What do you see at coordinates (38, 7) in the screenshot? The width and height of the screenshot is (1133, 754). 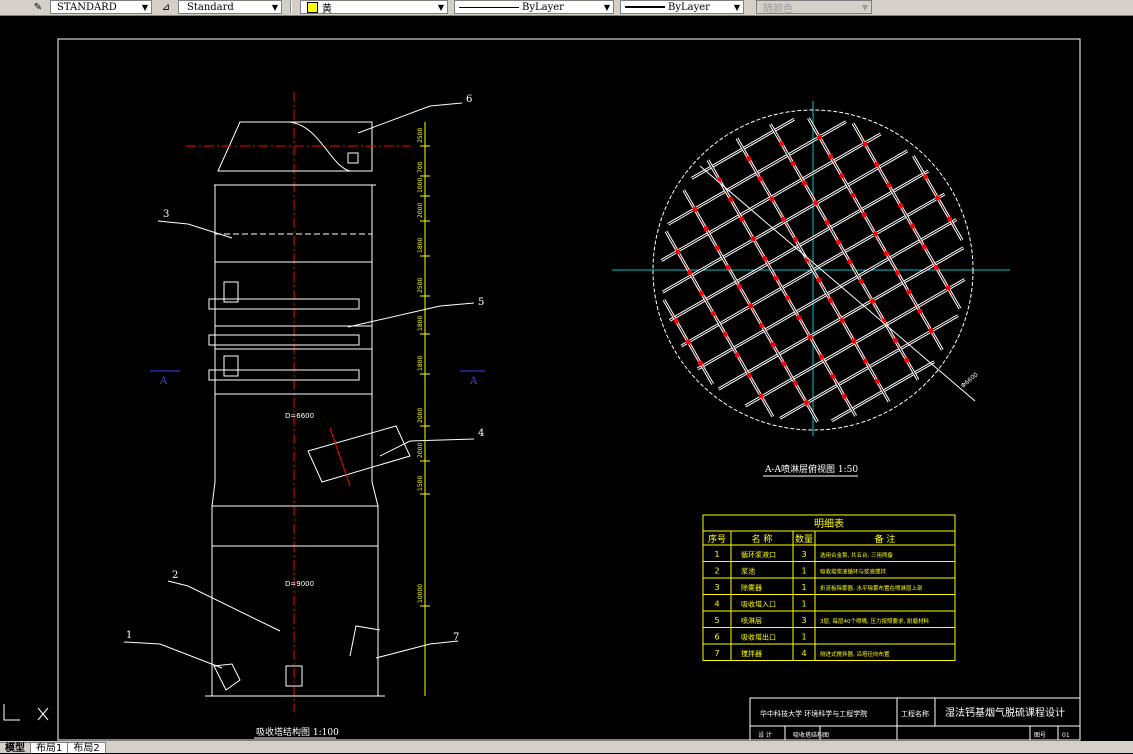 I see `text-style-icon: ✎` at bounding box center [38, 7].